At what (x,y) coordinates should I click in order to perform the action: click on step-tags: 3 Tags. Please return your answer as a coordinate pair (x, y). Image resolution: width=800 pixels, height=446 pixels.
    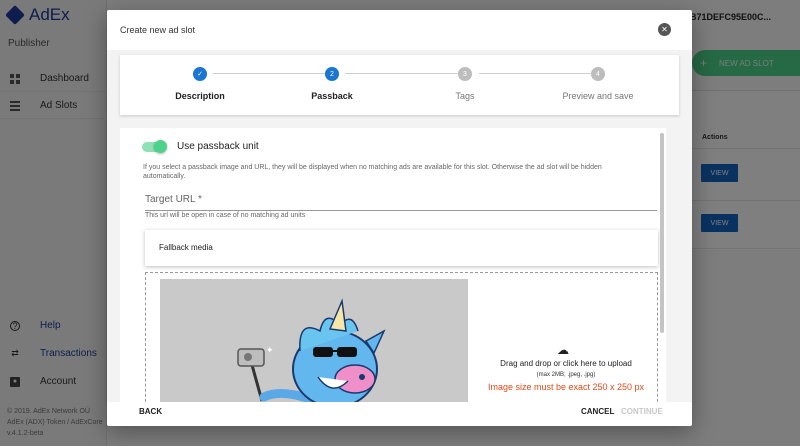
    Looking at the image, I should click on (465, 84).